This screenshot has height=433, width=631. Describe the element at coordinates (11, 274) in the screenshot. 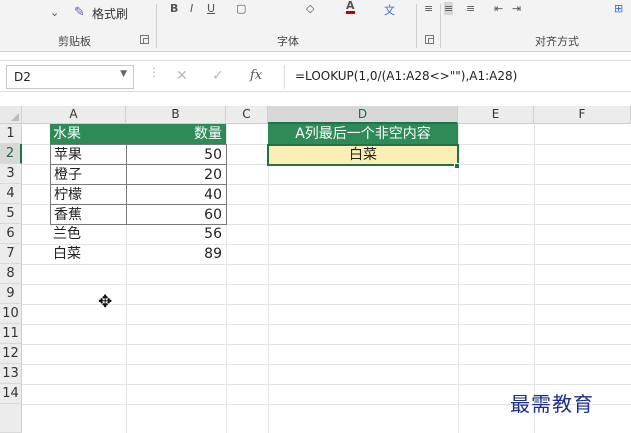

I see `row-header: 8` at that location.